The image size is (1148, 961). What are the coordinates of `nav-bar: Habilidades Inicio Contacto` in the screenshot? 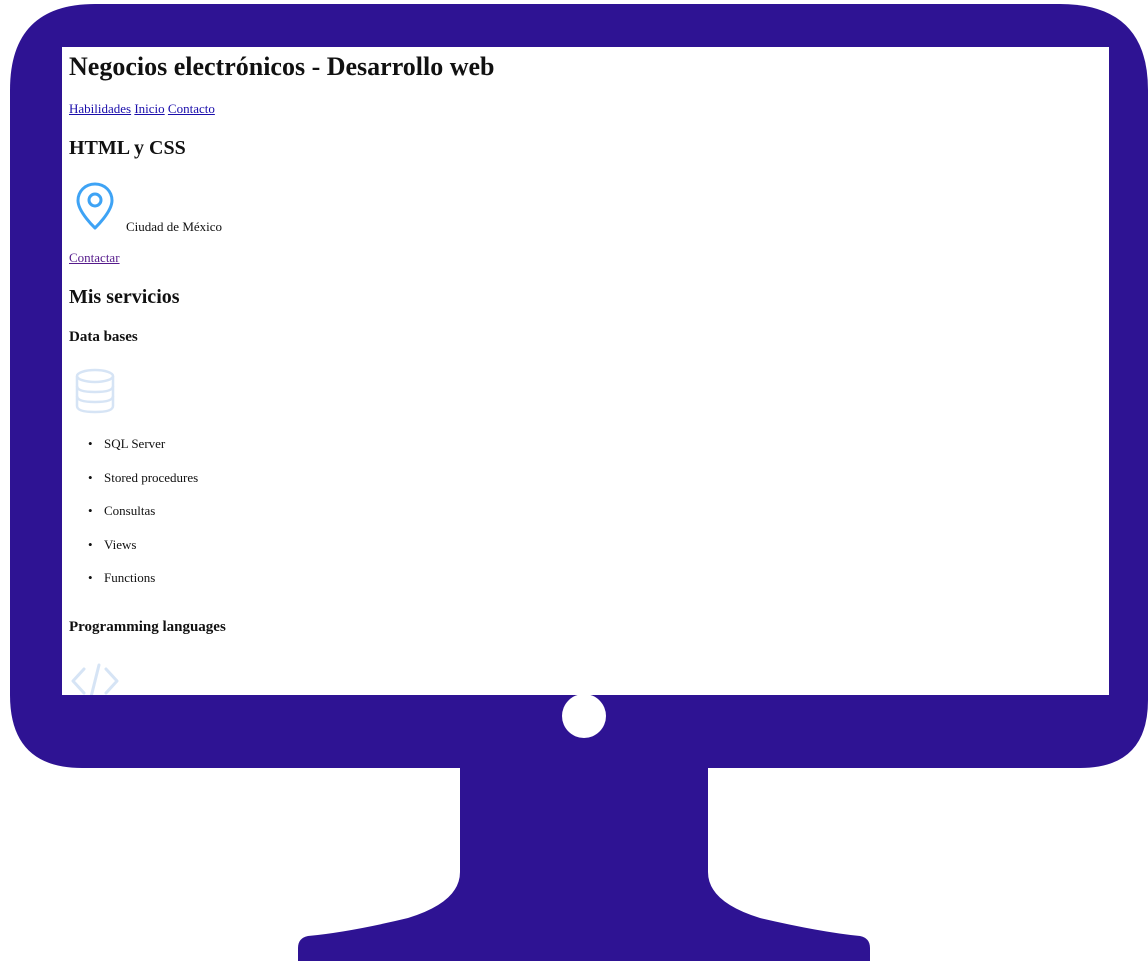 It's located at (142, 109).